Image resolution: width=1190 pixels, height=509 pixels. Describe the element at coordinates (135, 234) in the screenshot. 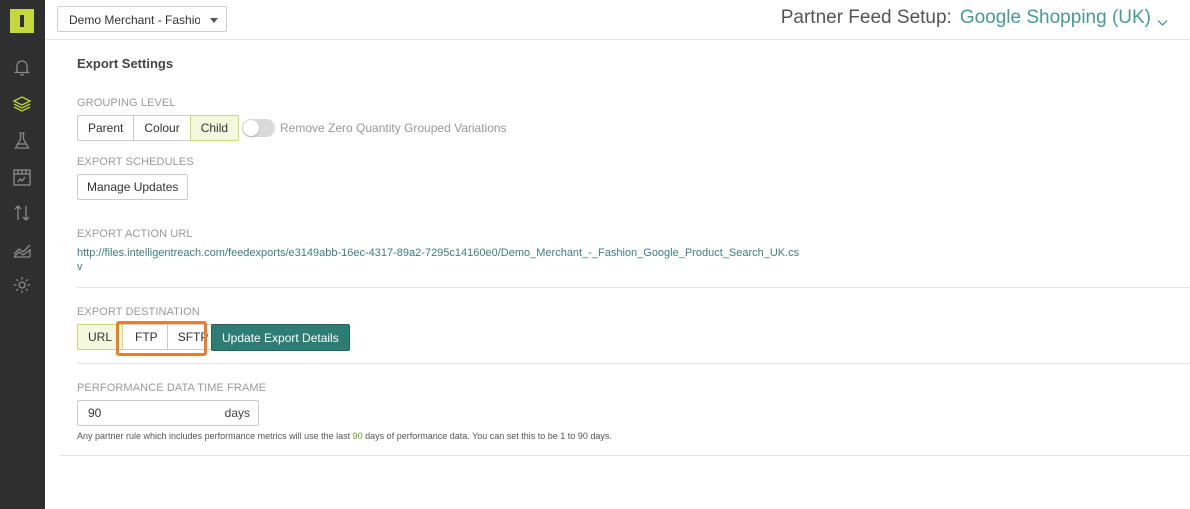

I see `export-action-url-label: EXPORT ACTION URL` at that location.